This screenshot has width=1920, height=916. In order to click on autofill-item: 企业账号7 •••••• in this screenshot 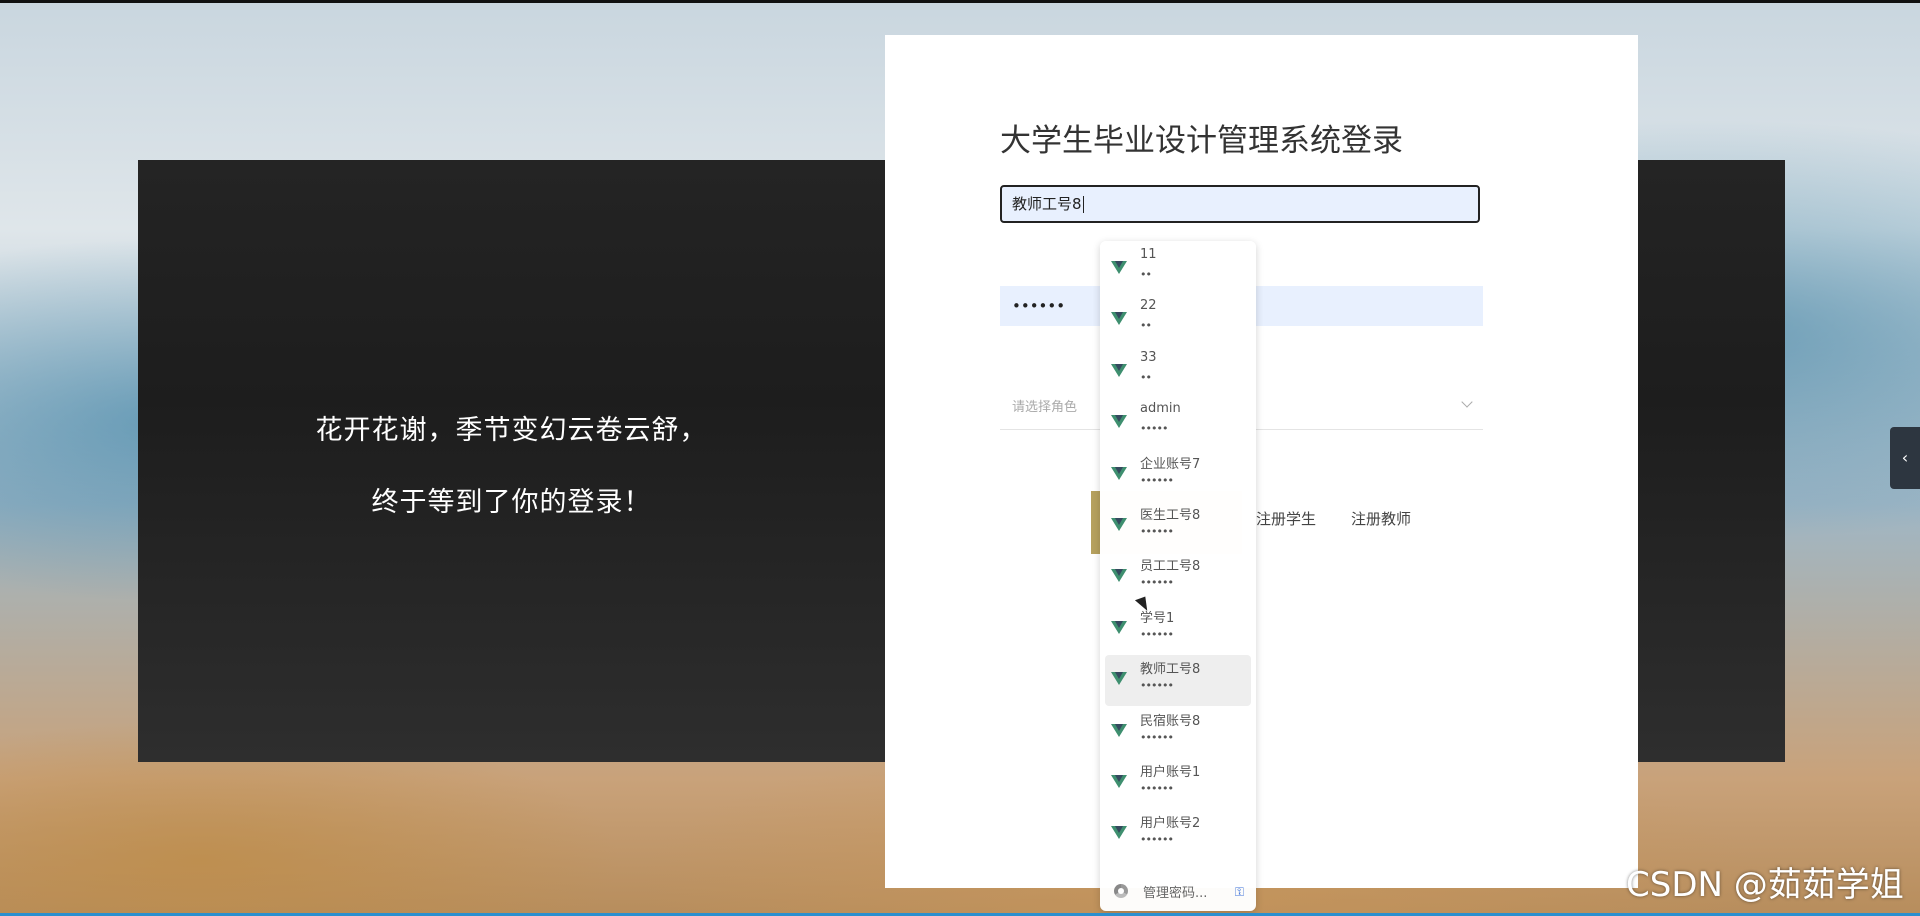, I will do `click(1178, 475)`.